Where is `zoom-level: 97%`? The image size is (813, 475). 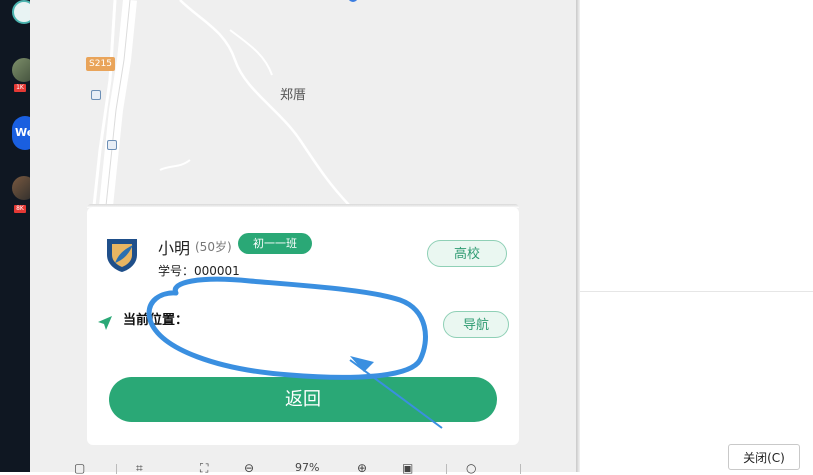
zoom-level: 97% is located at coordinates (307, 467).